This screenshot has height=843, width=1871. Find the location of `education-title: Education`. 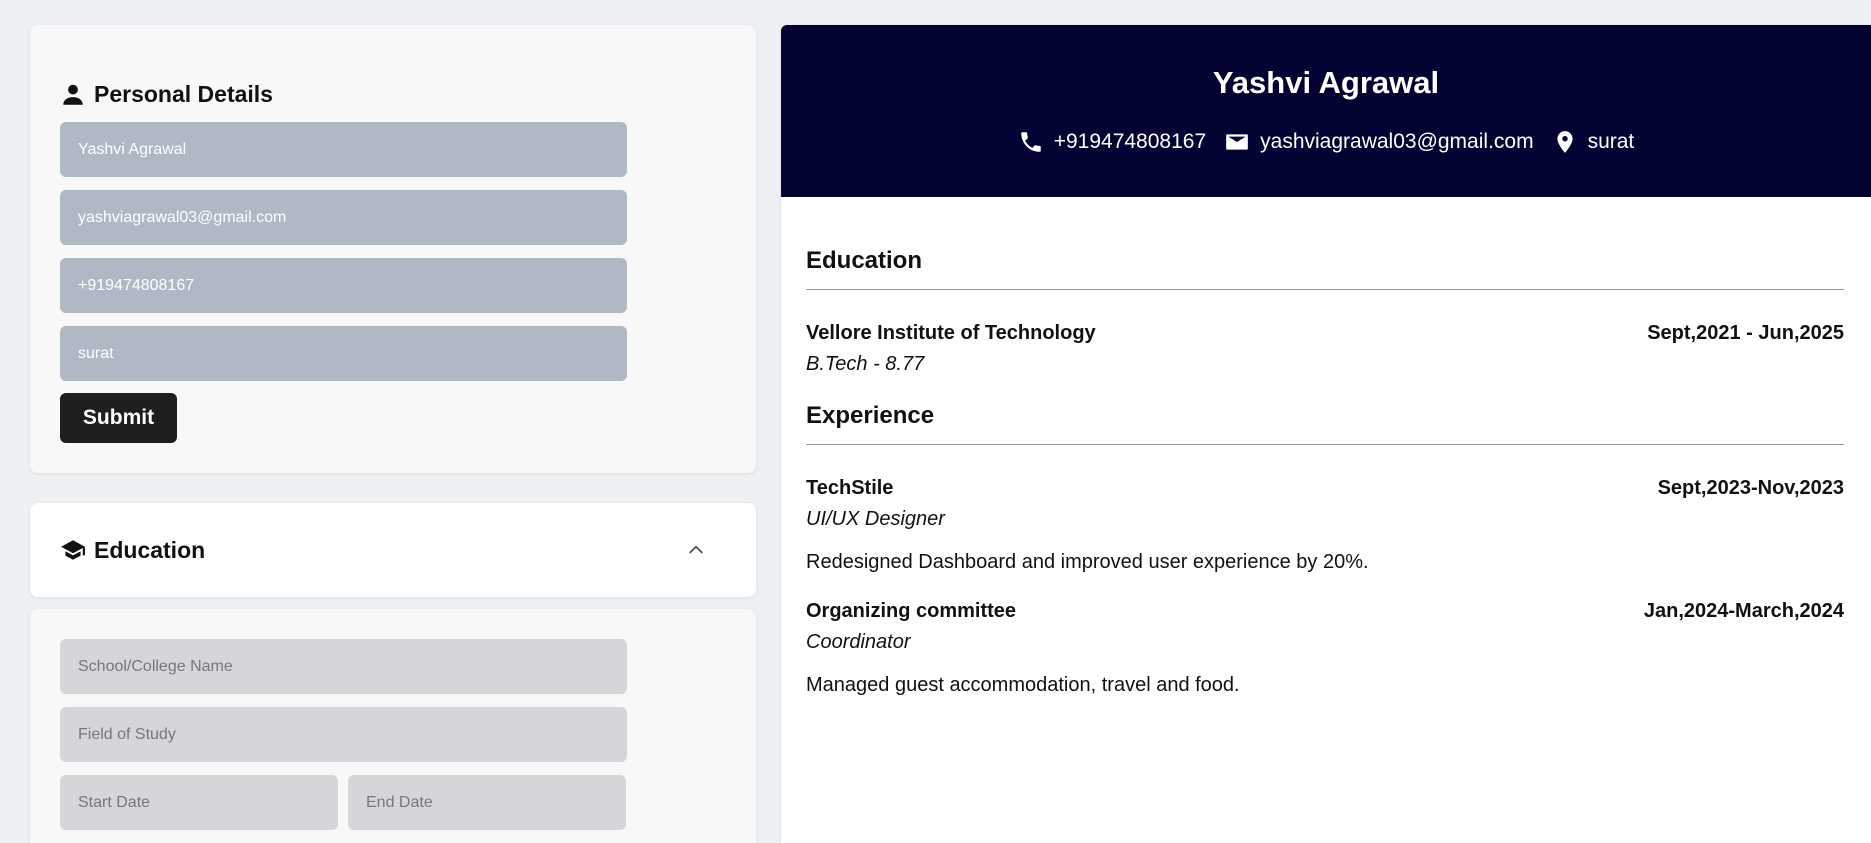

education-title: Education is located at coordinates (132, 550).